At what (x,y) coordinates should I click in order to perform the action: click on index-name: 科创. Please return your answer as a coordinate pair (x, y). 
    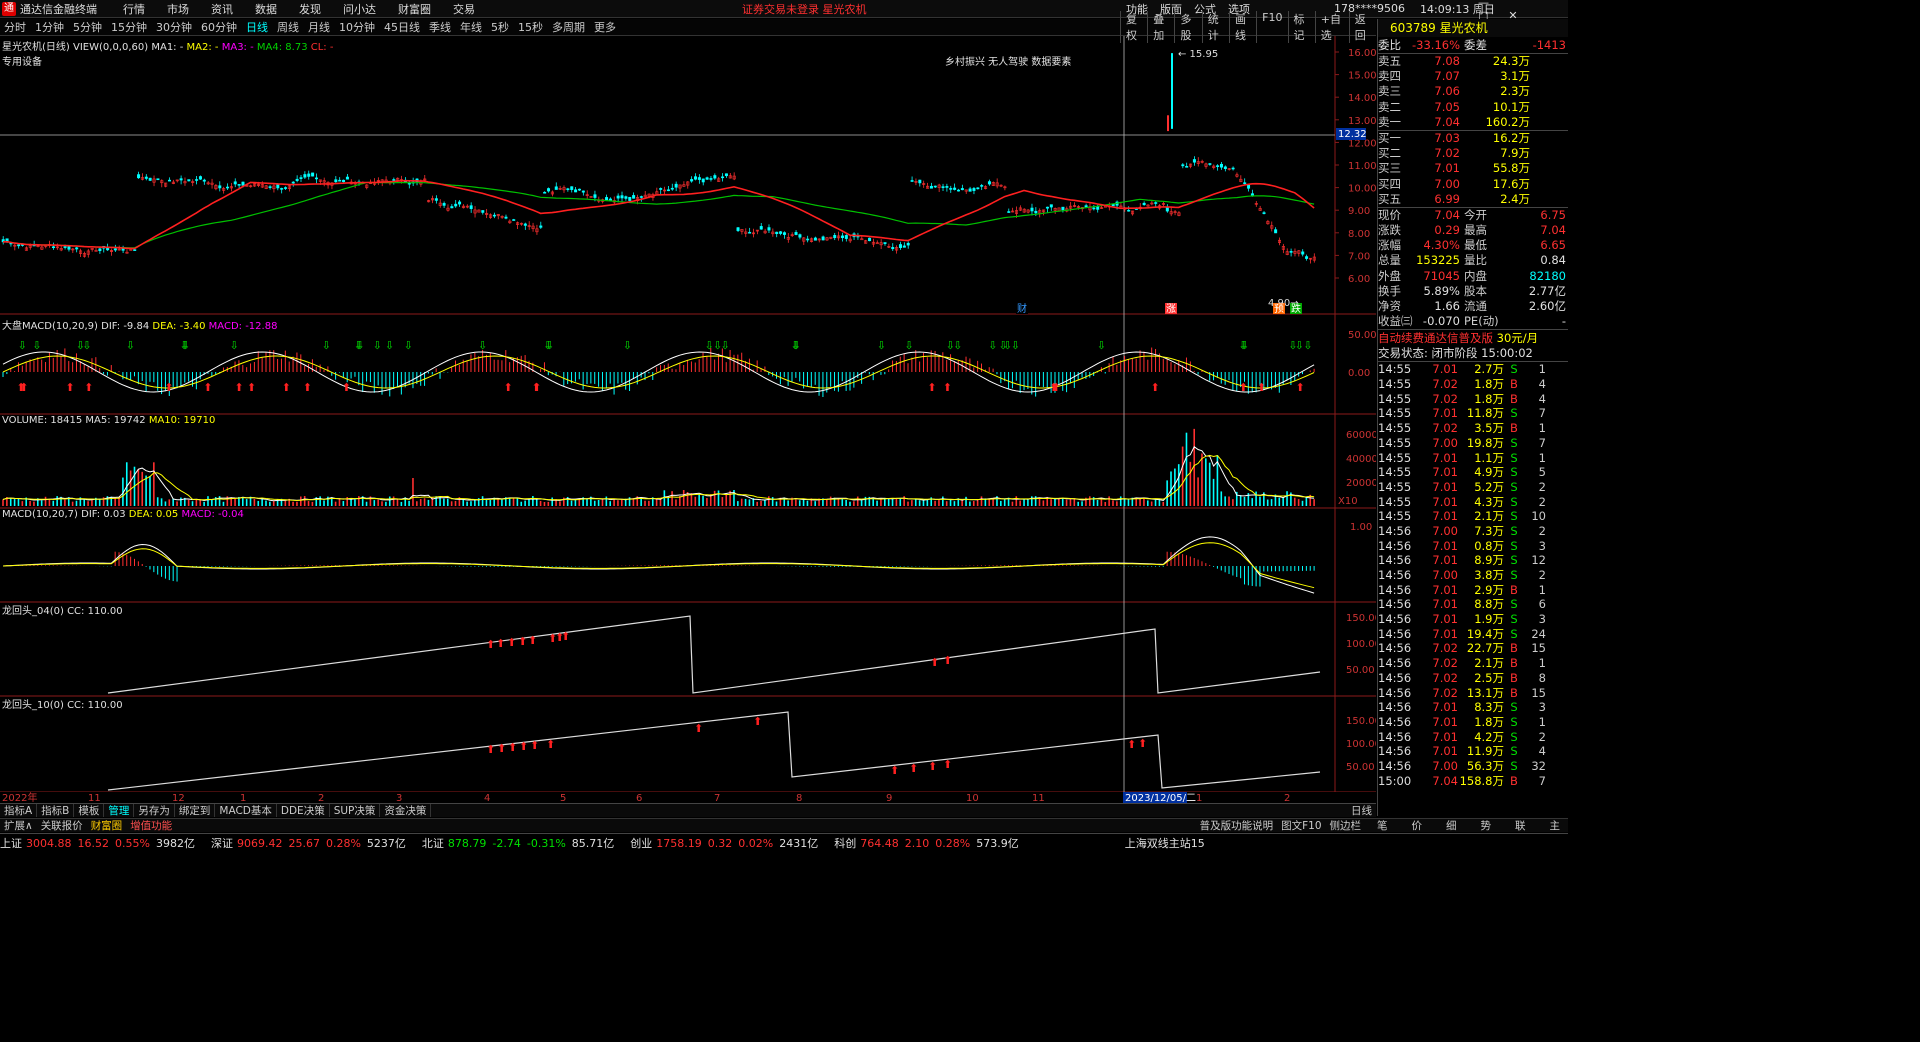
    Looking at the image, I should click on (845, 843).